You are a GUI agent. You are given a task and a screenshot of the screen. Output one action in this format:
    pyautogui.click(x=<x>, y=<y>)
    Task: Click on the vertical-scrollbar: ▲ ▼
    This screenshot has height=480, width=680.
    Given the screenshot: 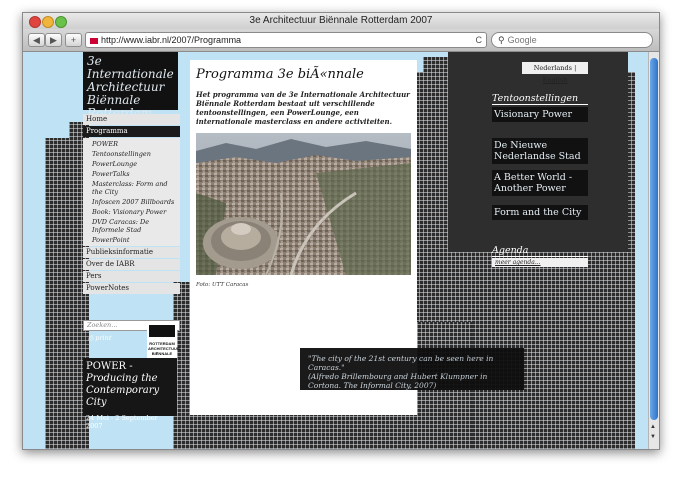 What is the action you would take?
    pyautogui.click(x=653, y=250)
    